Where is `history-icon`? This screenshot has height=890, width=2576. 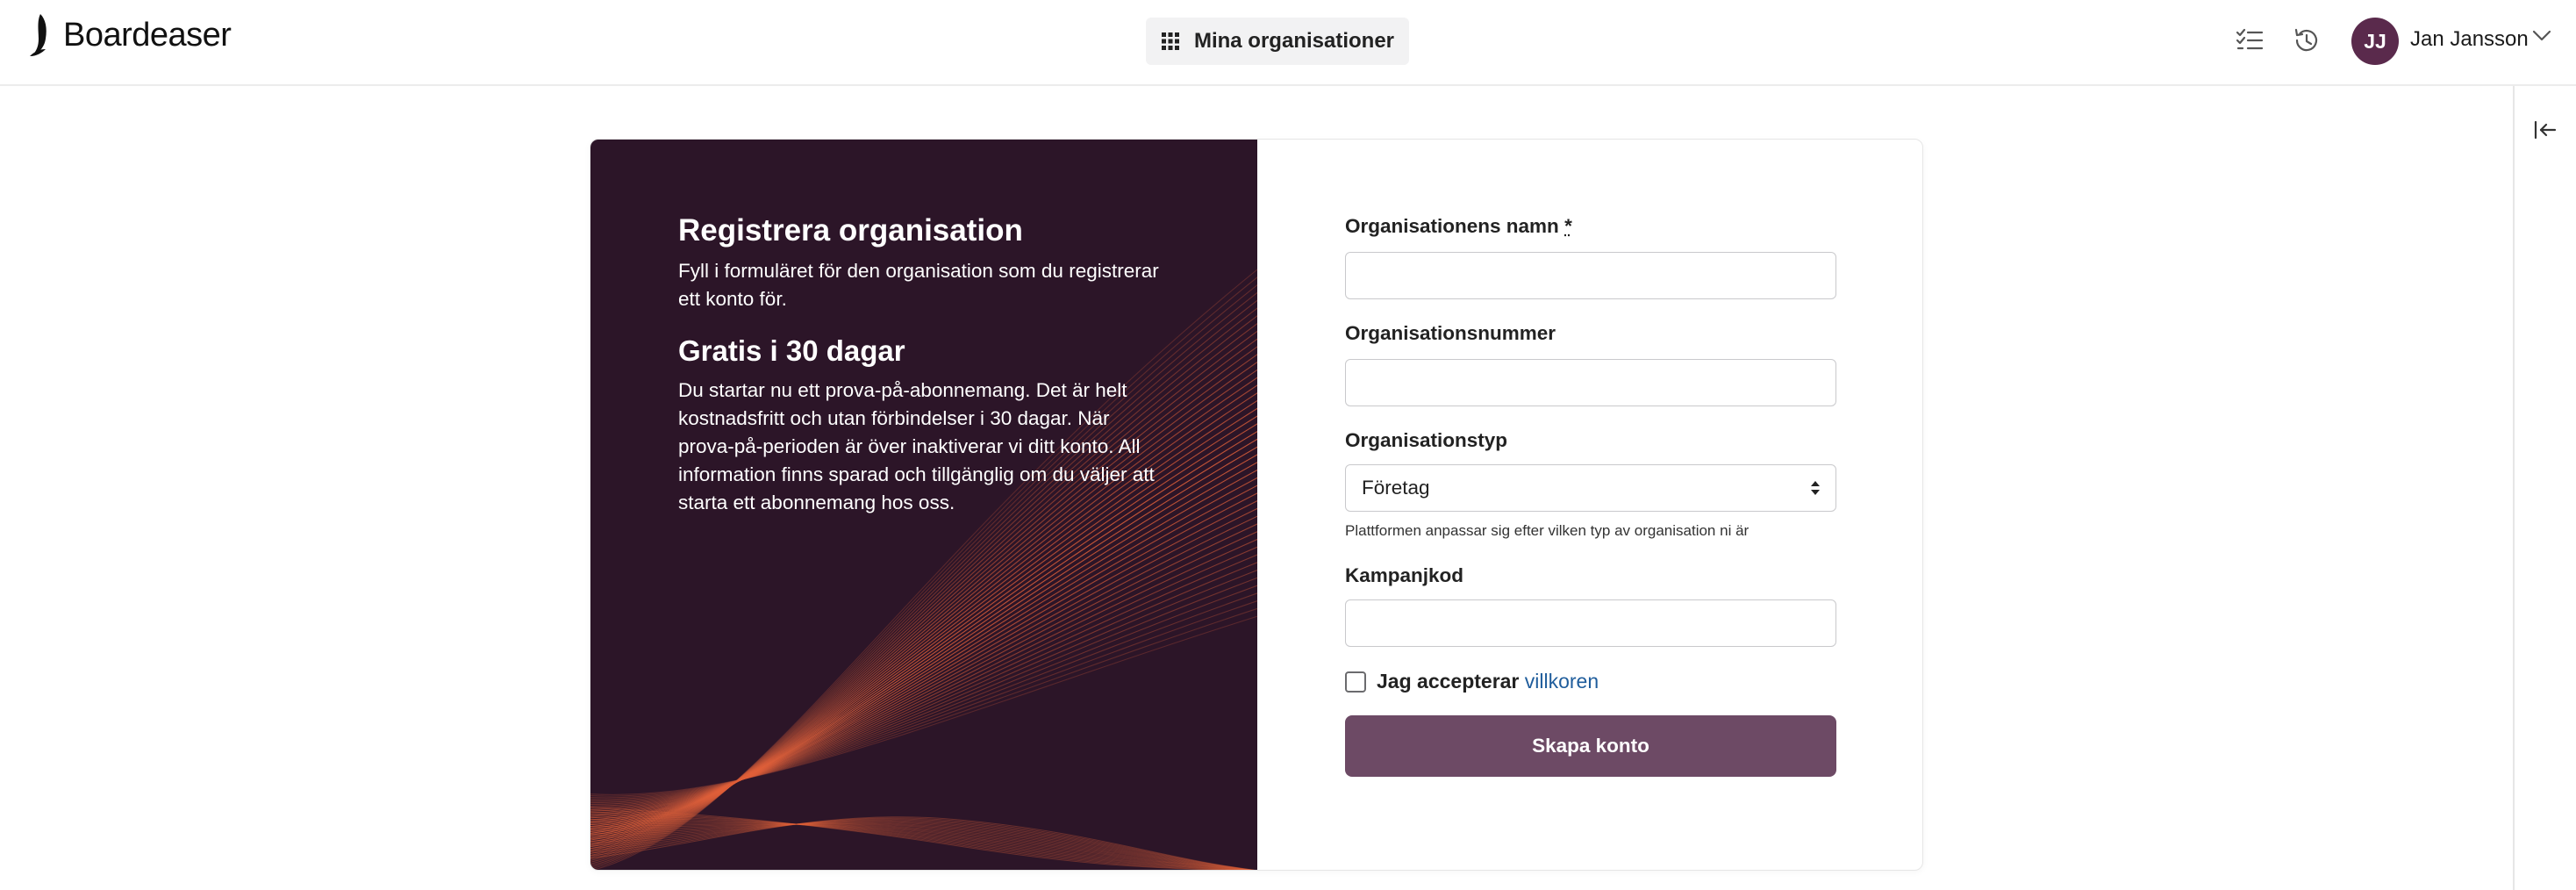
history-icon is located at coordinates (2306, 40).